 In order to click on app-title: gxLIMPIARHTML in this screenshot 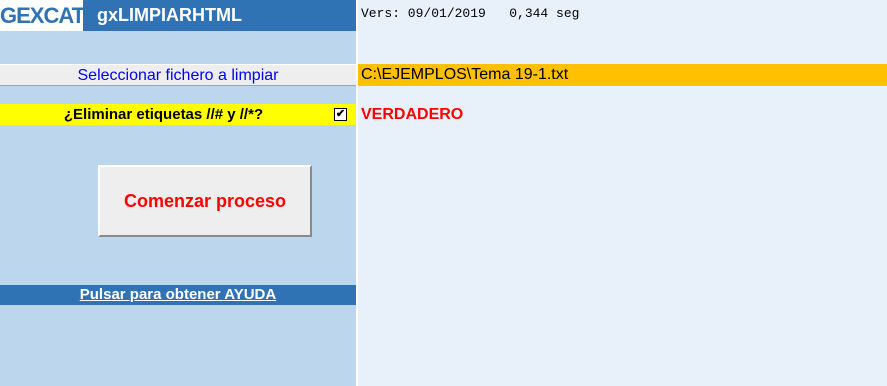, I will do `click(169, 15)`.